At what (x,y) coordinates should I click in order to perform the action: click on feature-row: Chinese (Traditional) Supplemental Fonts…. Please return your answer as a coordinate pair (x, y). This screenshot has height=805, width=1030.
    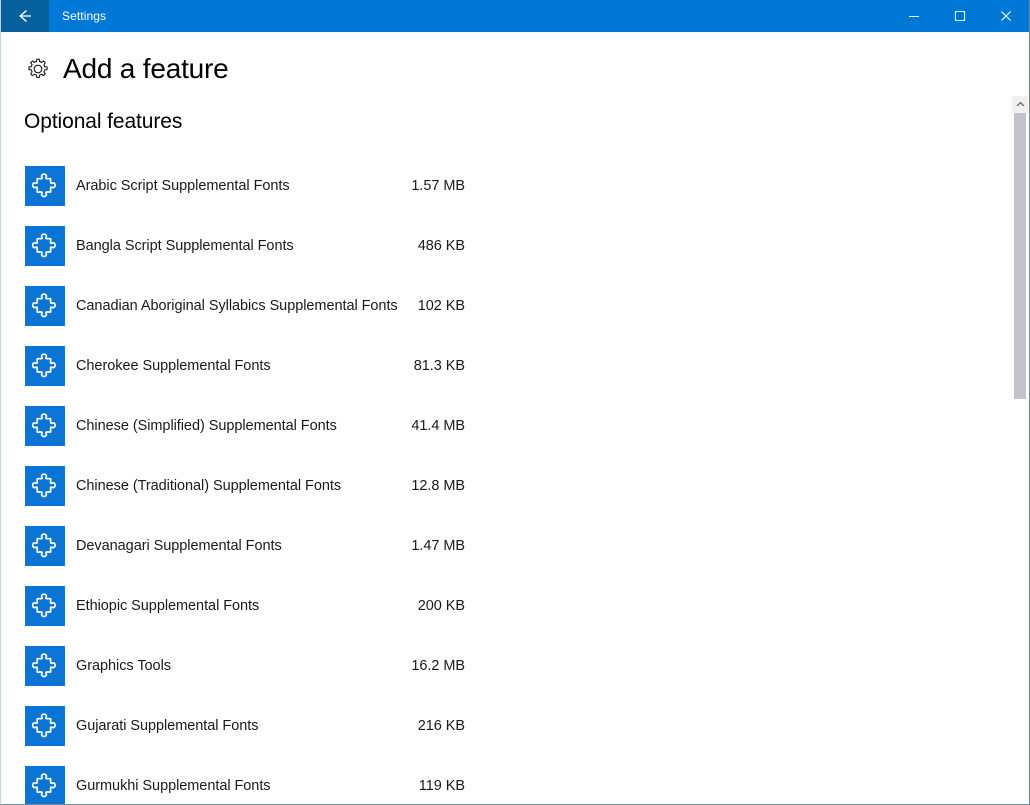
    Looking at the image, I should click on (245, 486).